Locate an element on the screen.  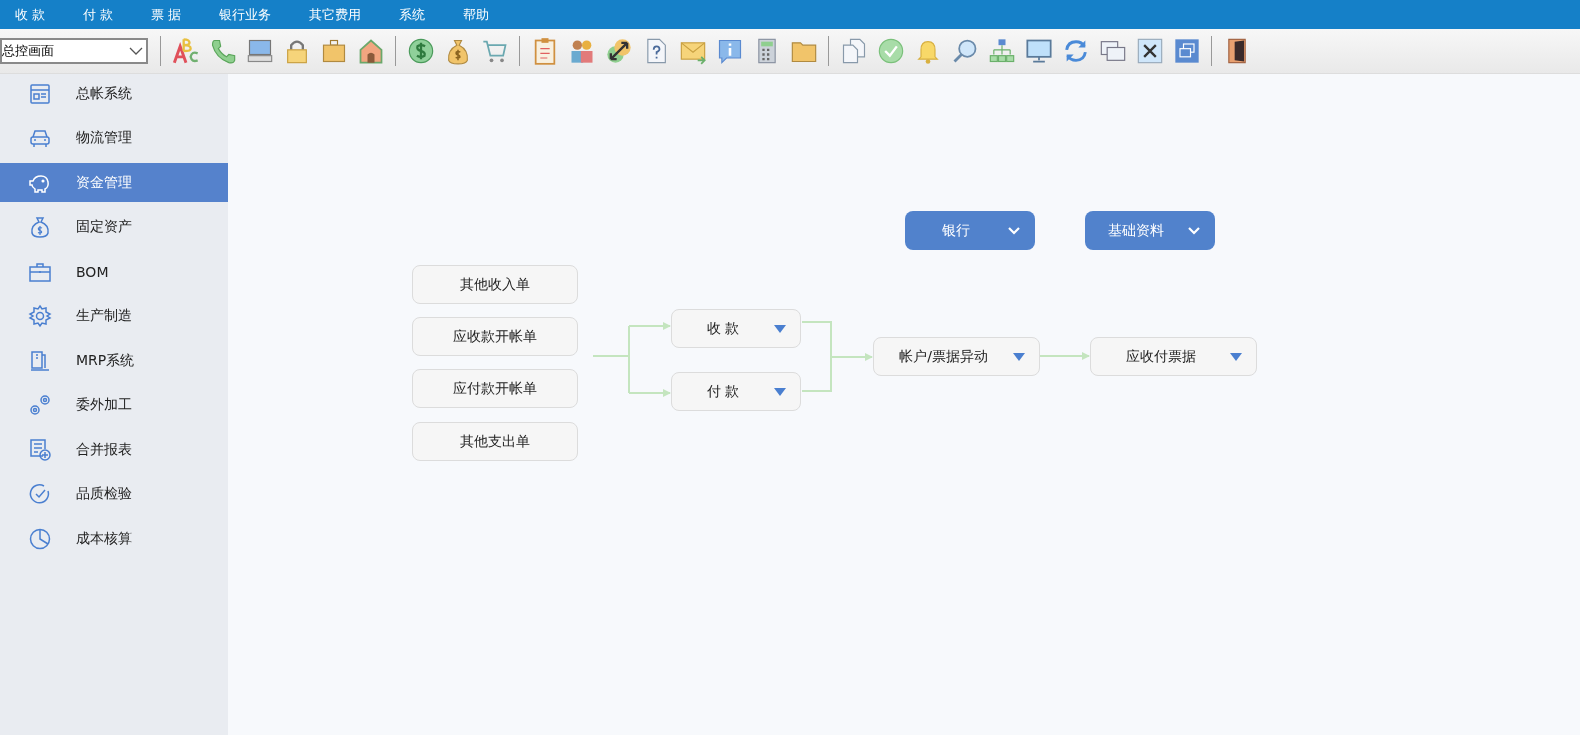
dollar-coin-icon is located at coordinates (420, 51).